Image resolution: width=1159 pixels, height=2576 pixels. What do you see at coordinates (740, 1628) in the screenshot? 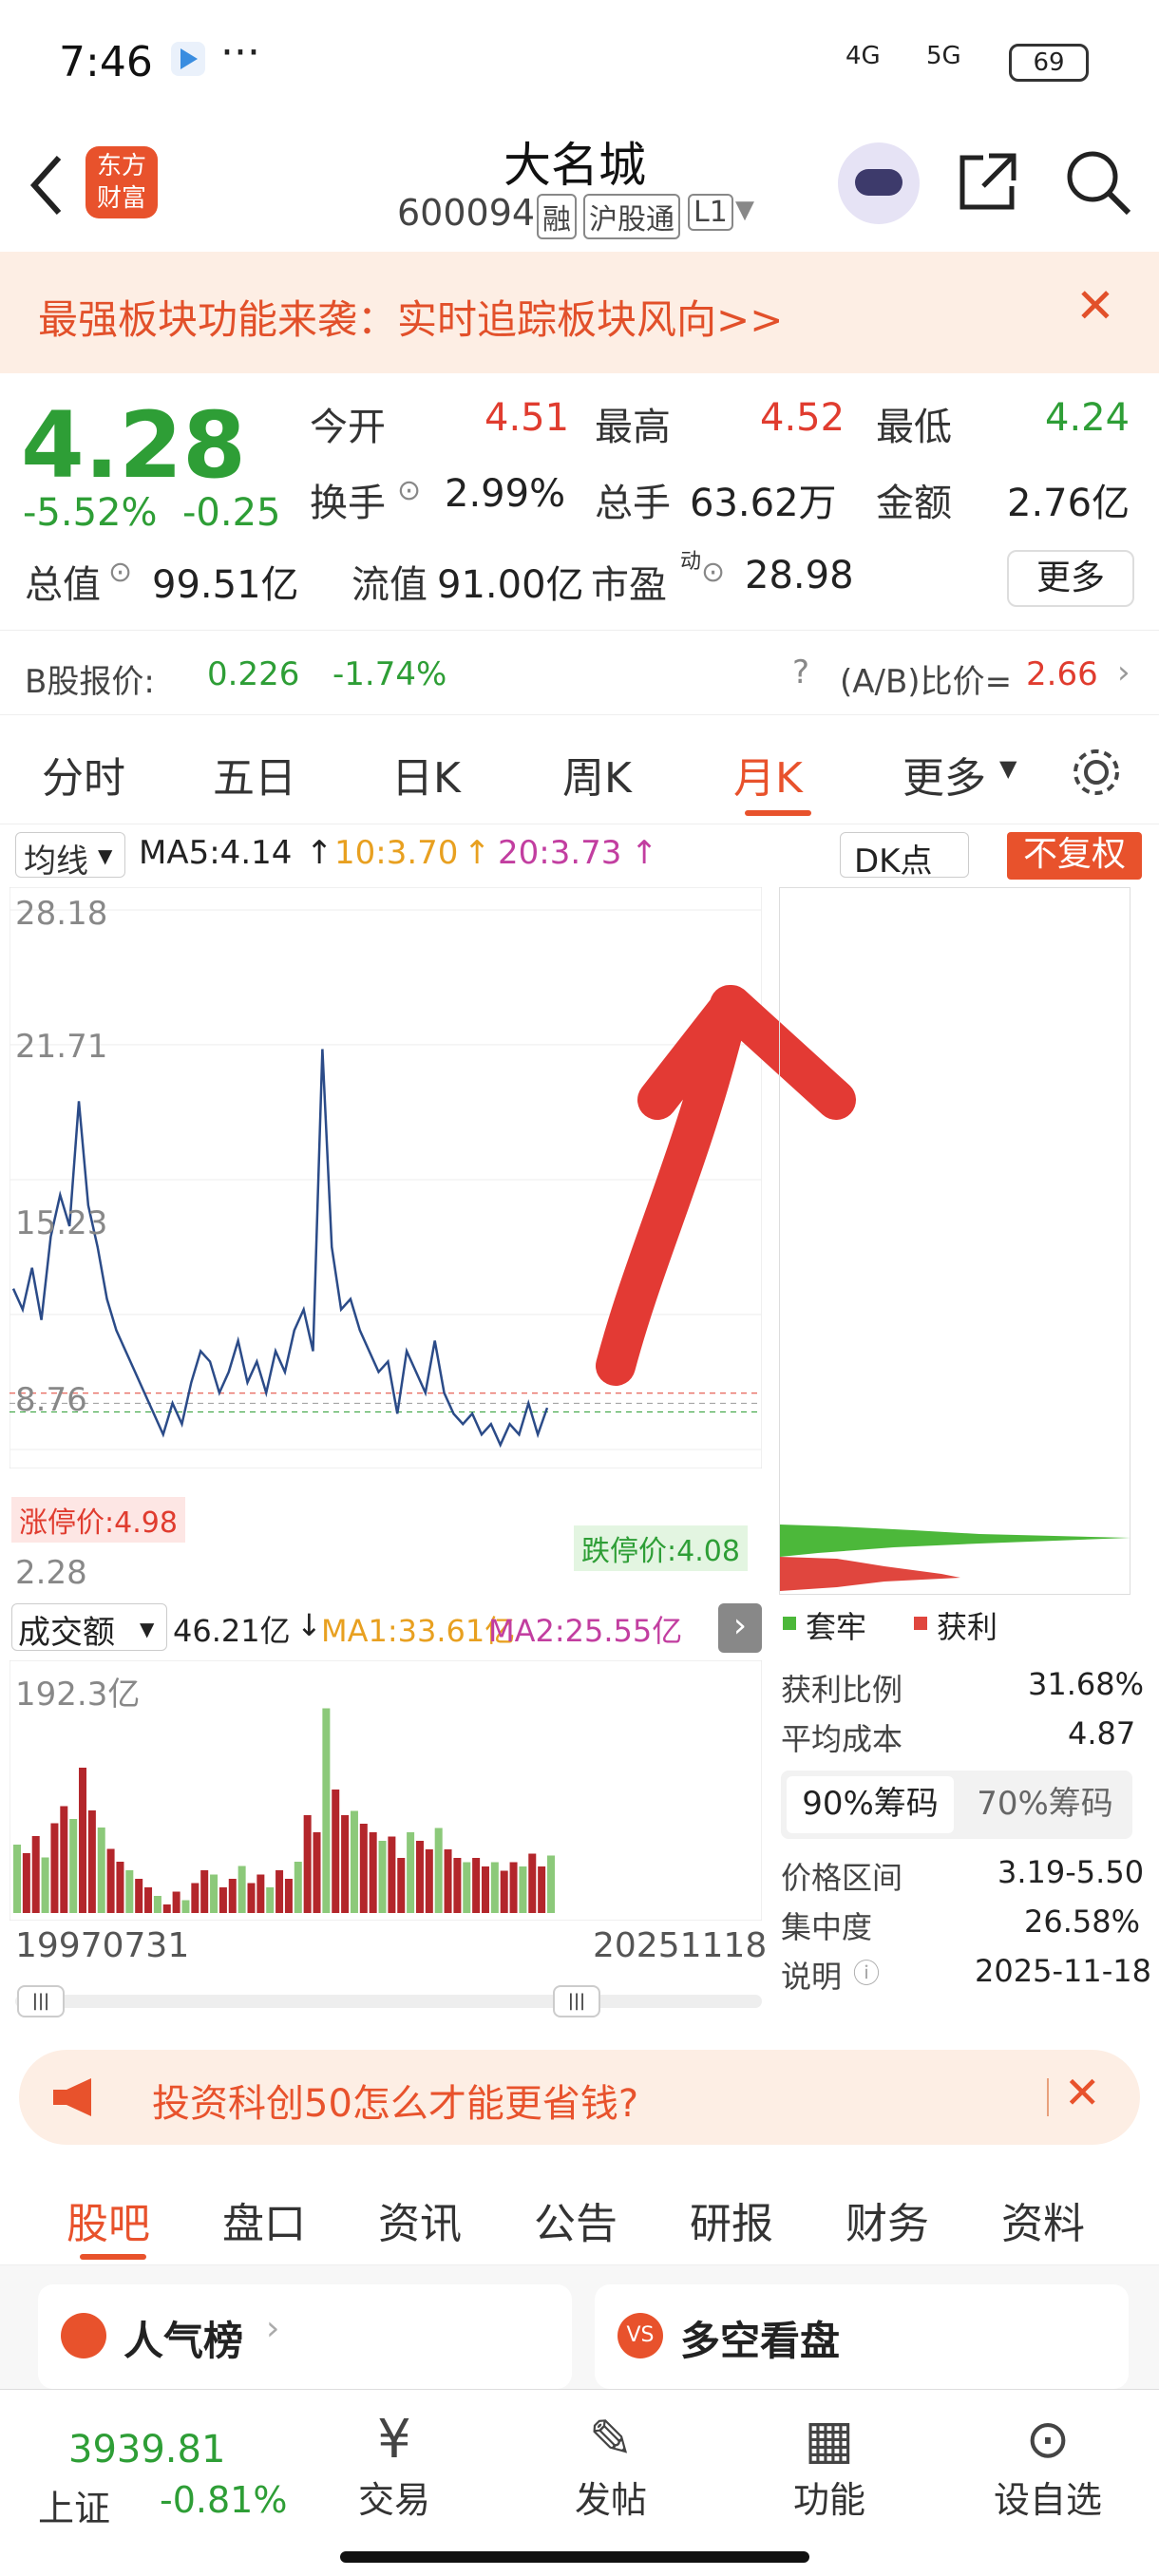
I see `chevron-right-icon: ›` at bounding box center [740, 1628].